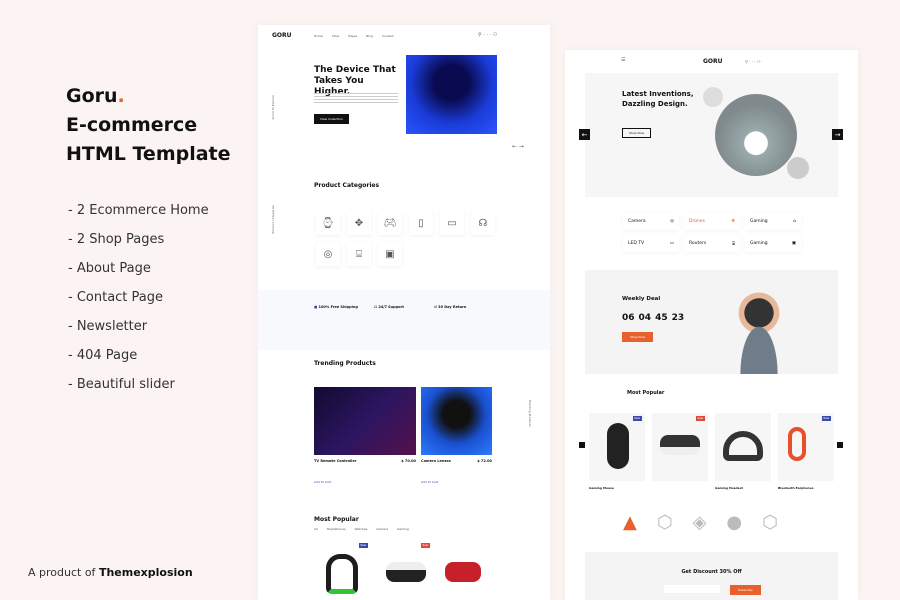  I want to click on category-label: LED TV, so click(636, 243).